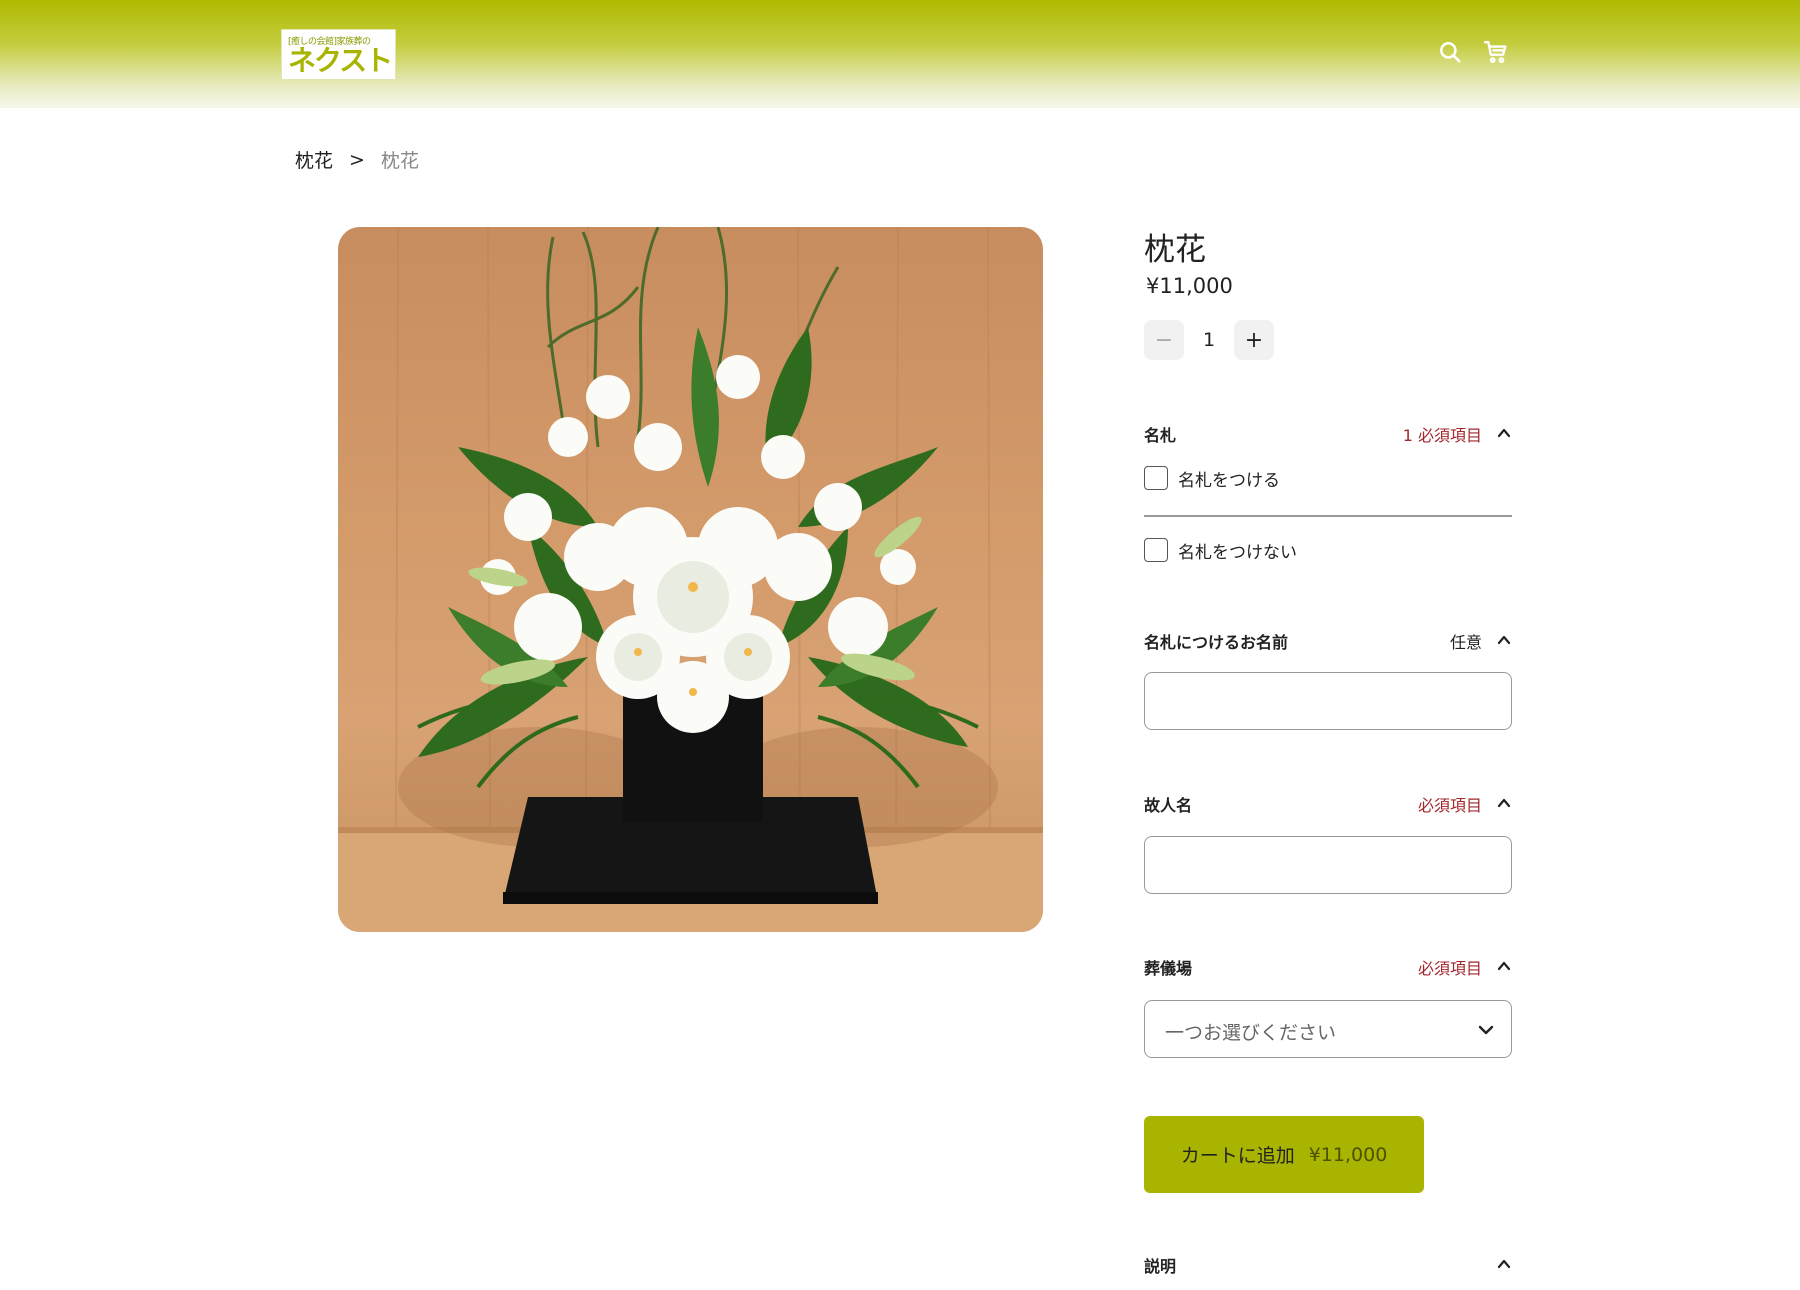 This screenshot has width=1800, height=1290. I want to click on site-logo: [癒しの会館]家族葬の ネクスト, so click(338, 54).